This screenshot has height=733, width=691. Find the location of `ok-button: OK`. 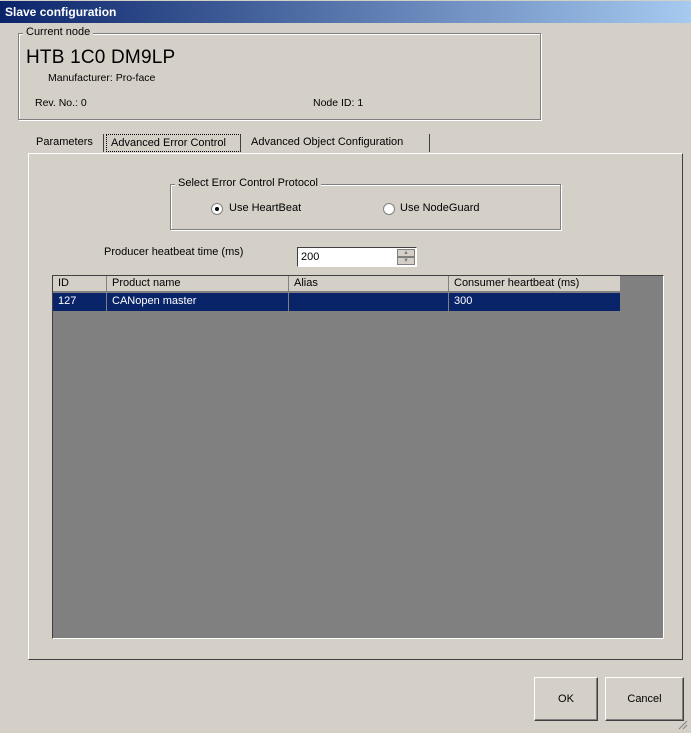

ok-button: OK is located at coordinates (566, 699).